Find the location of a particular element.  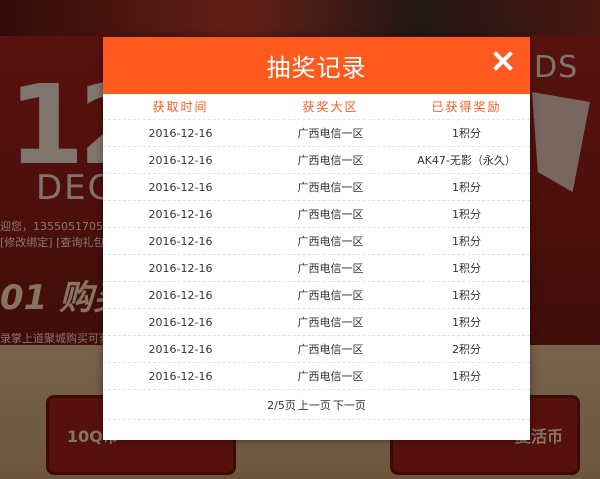

column-header-region: 获奖大区 is located at coordinates (330, 107).